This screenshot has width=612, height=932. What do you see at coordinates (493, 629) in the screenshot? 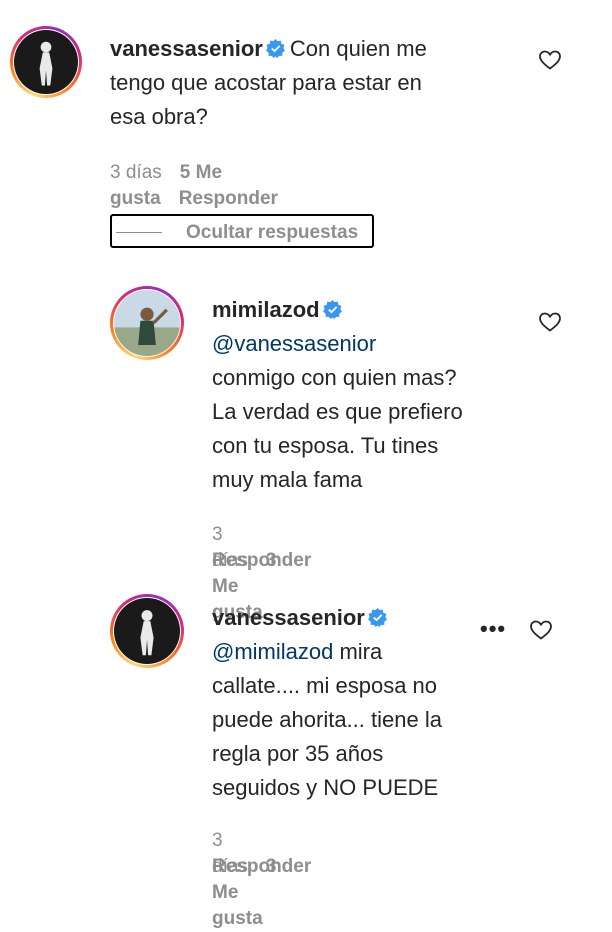
I see `more-options-icon: •••` at bounding box center [493, 629].